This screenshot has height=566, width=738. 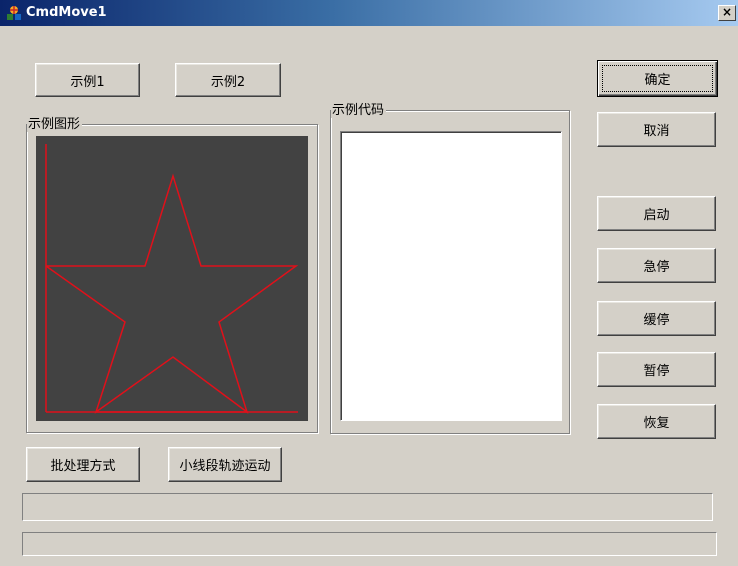 I want to click on slow-stop-button: 缓停, so click(x=656, y=318).